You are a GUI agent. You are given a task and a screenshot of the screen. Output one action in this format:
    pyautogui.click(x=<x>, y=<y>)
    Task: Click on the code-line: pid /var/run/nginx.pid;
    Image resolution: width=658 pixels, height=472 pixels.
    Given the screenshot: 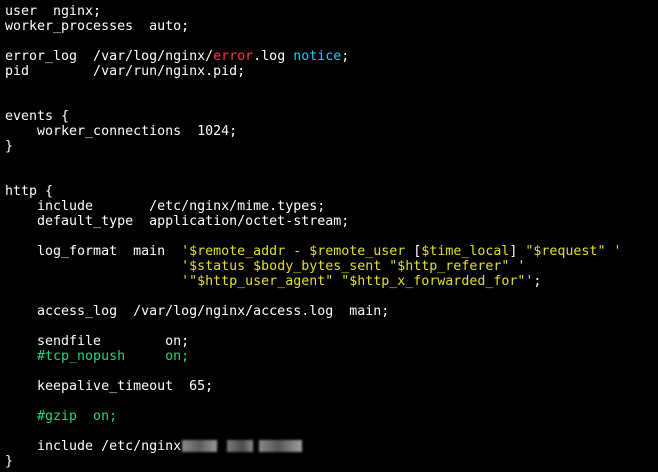 What is the action you would take?
    pyautogui.click(x=313, y=71)
    